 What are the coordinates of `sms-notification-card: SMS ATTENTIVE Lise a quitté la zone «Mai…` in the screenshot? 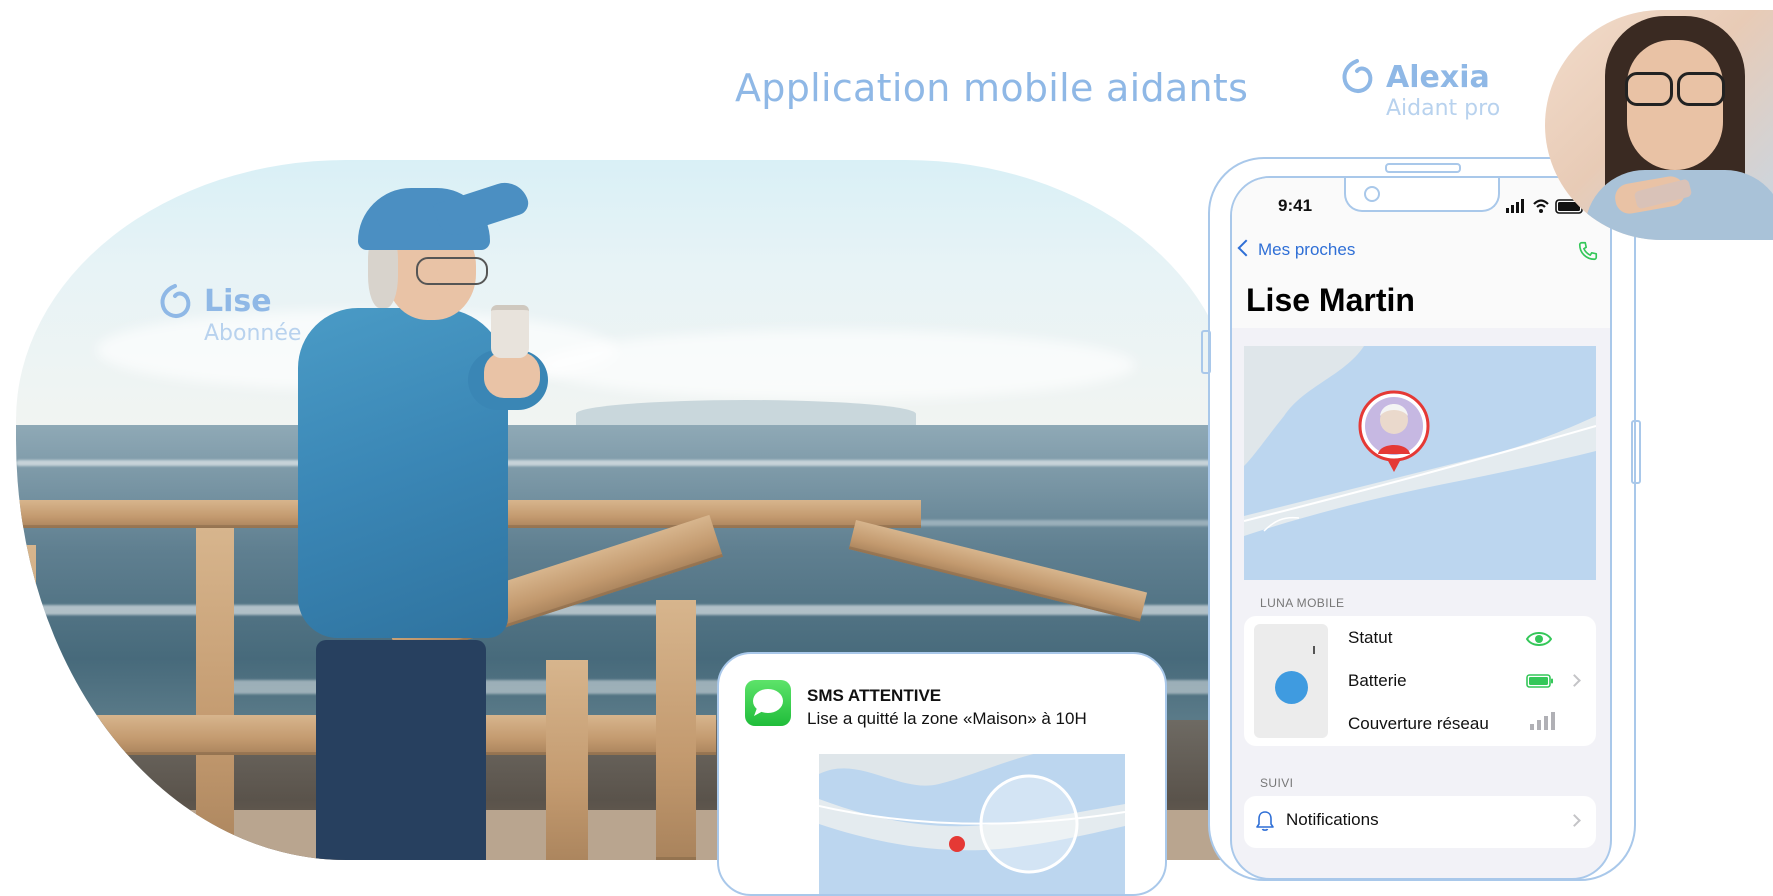 It's located at (942, 774).